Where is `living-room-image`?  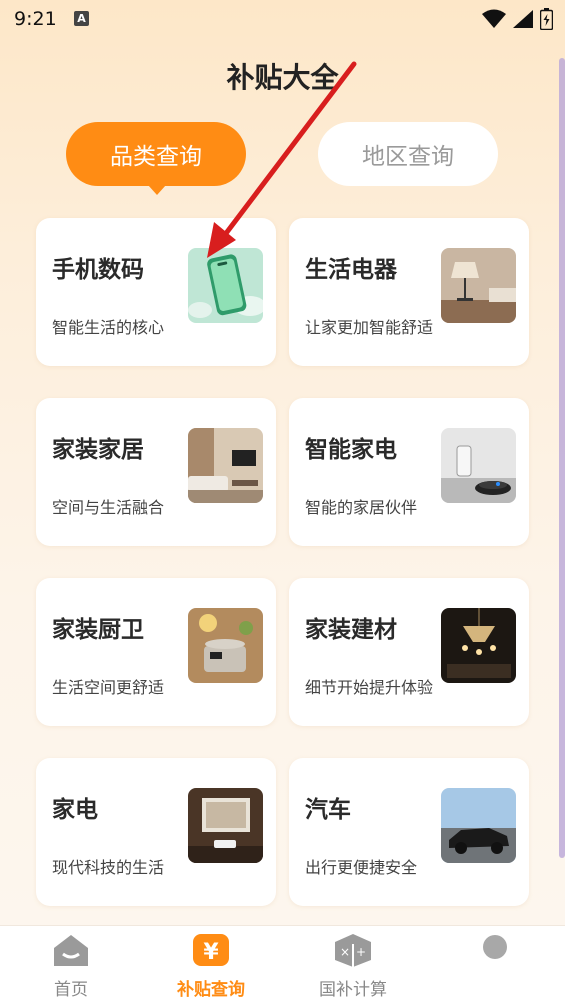 living-room-image is located at coordinates (225, 465).